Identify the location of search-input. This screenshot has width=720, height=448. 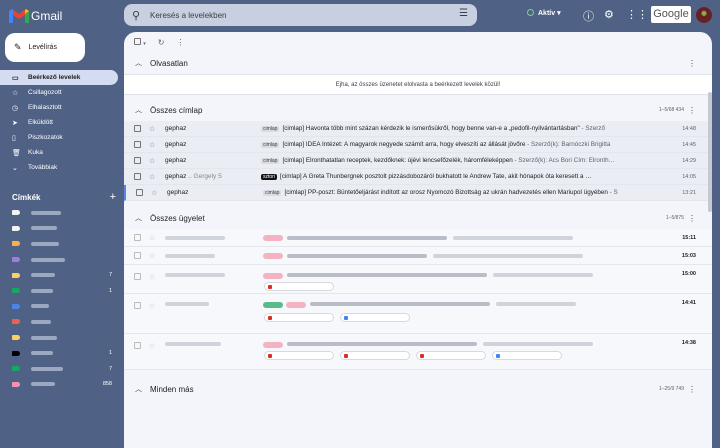
(300, 15).